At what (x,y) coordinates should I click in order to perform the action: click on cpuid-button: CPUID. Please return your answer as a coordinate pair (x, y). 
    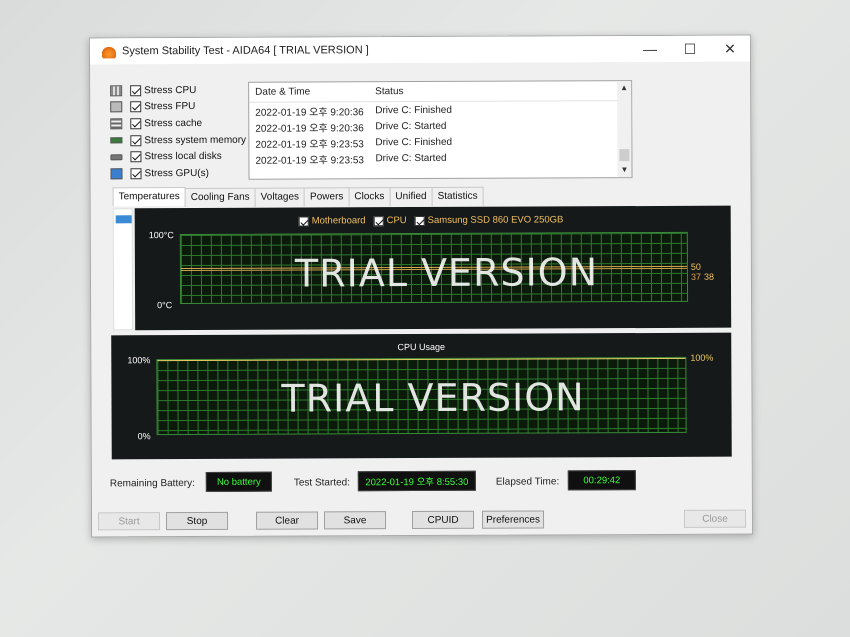
    Looking at the image, I should click on (443, 520).